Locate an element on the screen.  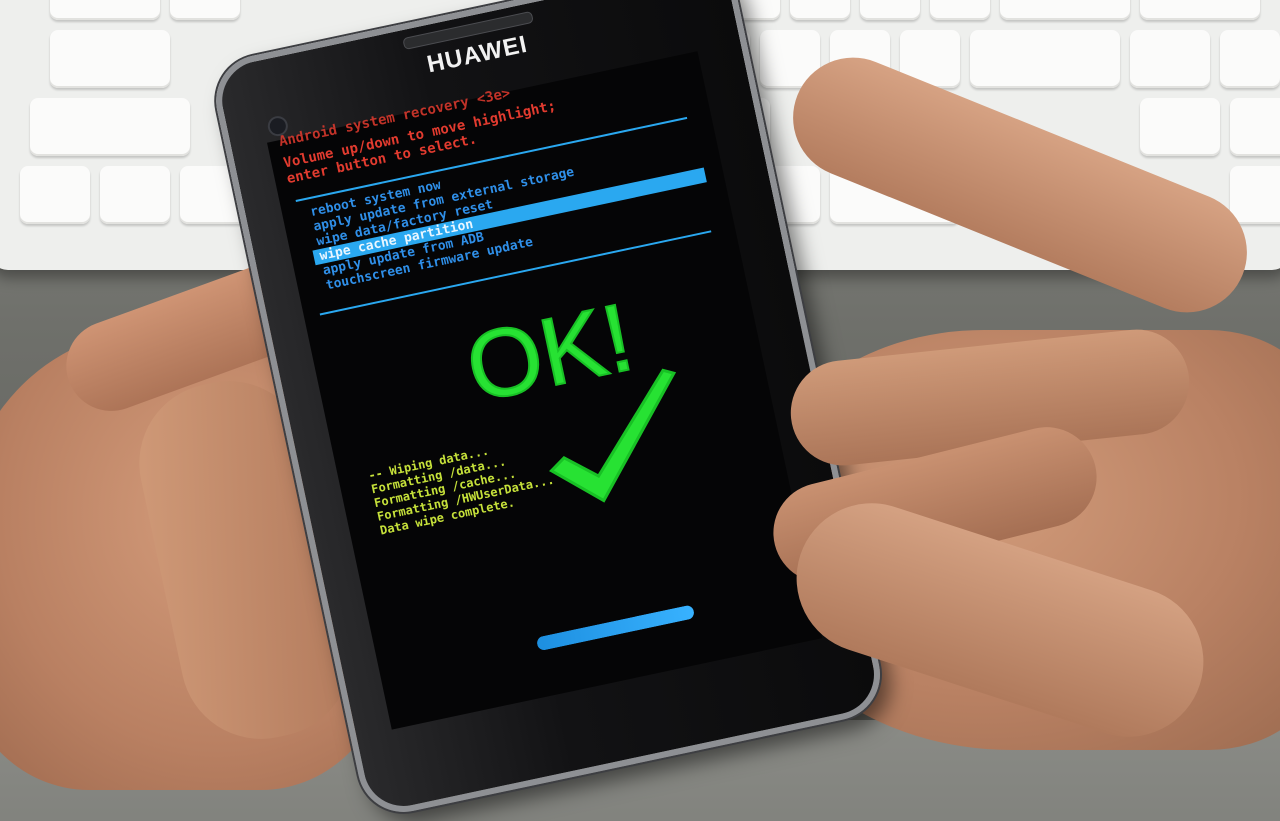
progress-bar is located at coordinates (615, 628).